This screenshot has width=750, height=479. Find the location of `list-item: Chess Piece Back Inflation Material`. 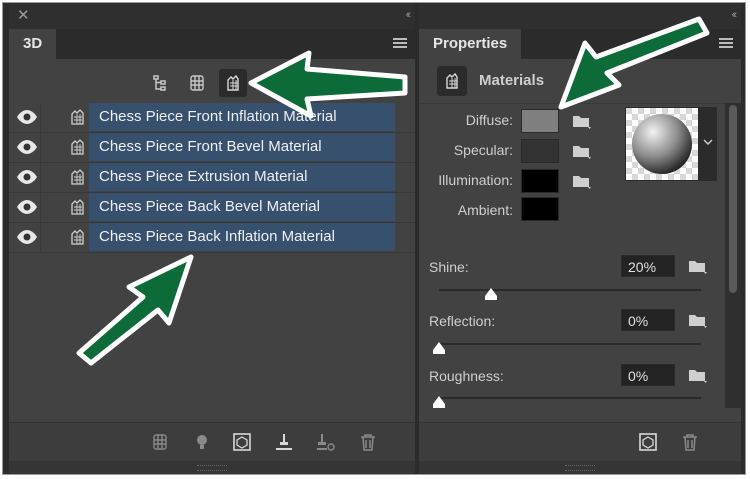

list-item: Chess Piece Back Inflation Material is located at coordinates (212, 238).